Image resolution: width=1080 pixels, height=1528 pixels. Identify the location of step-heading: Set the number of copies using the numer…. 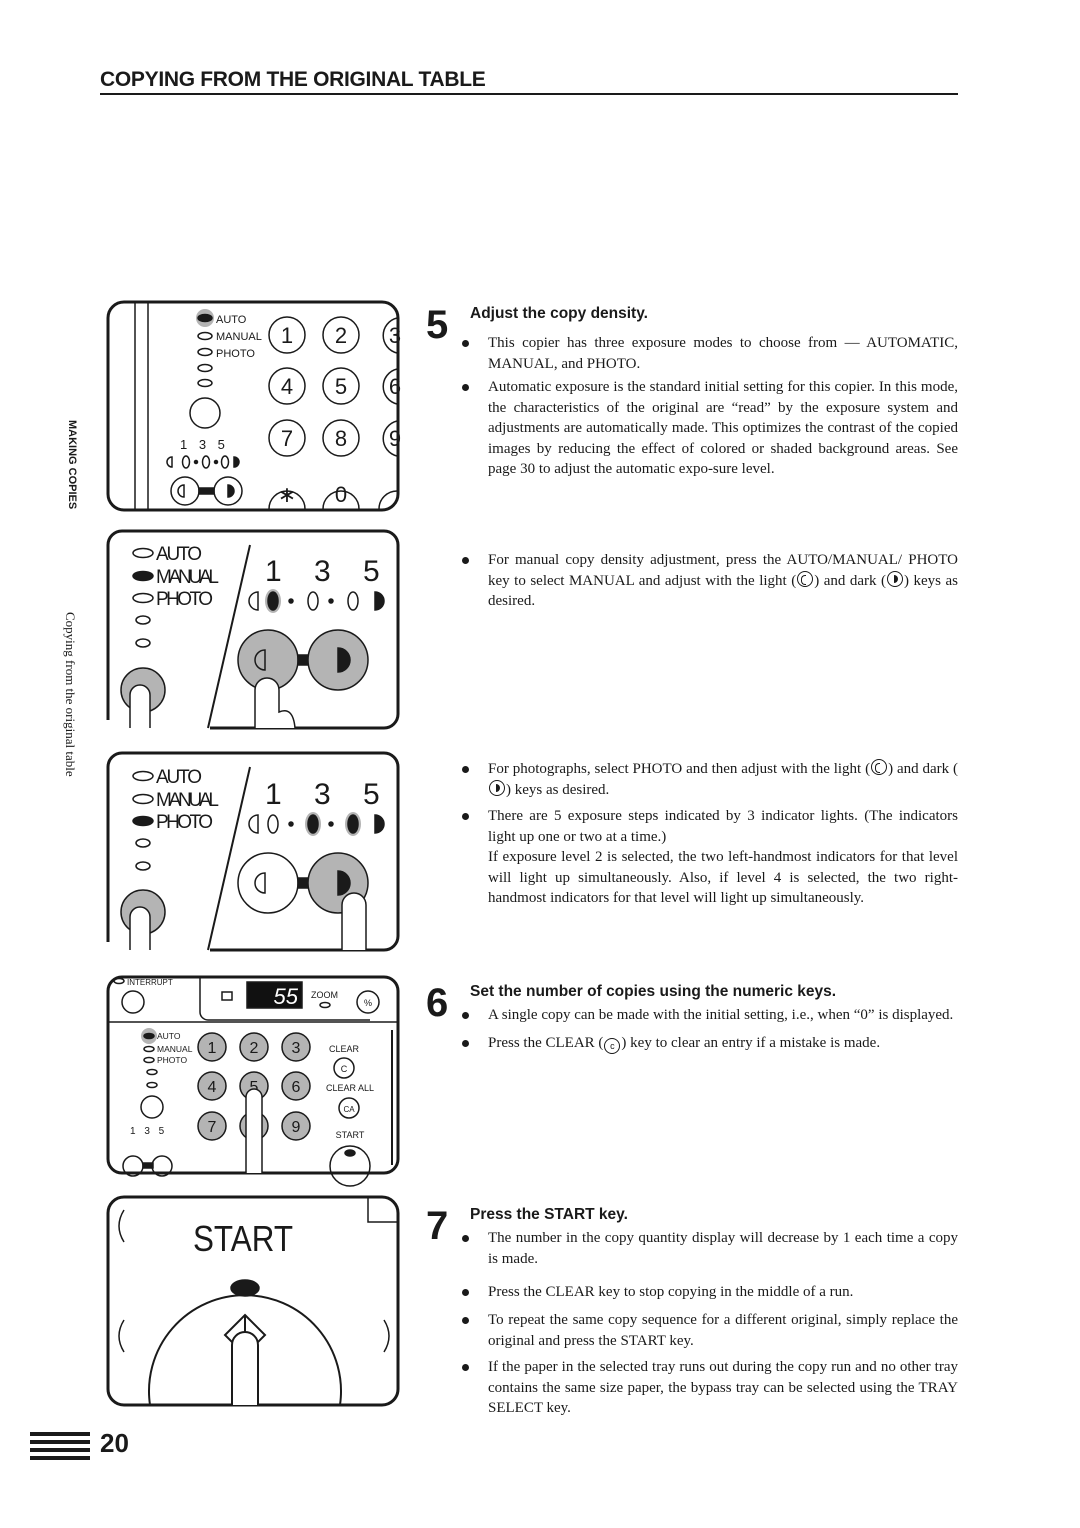
(653, 991).